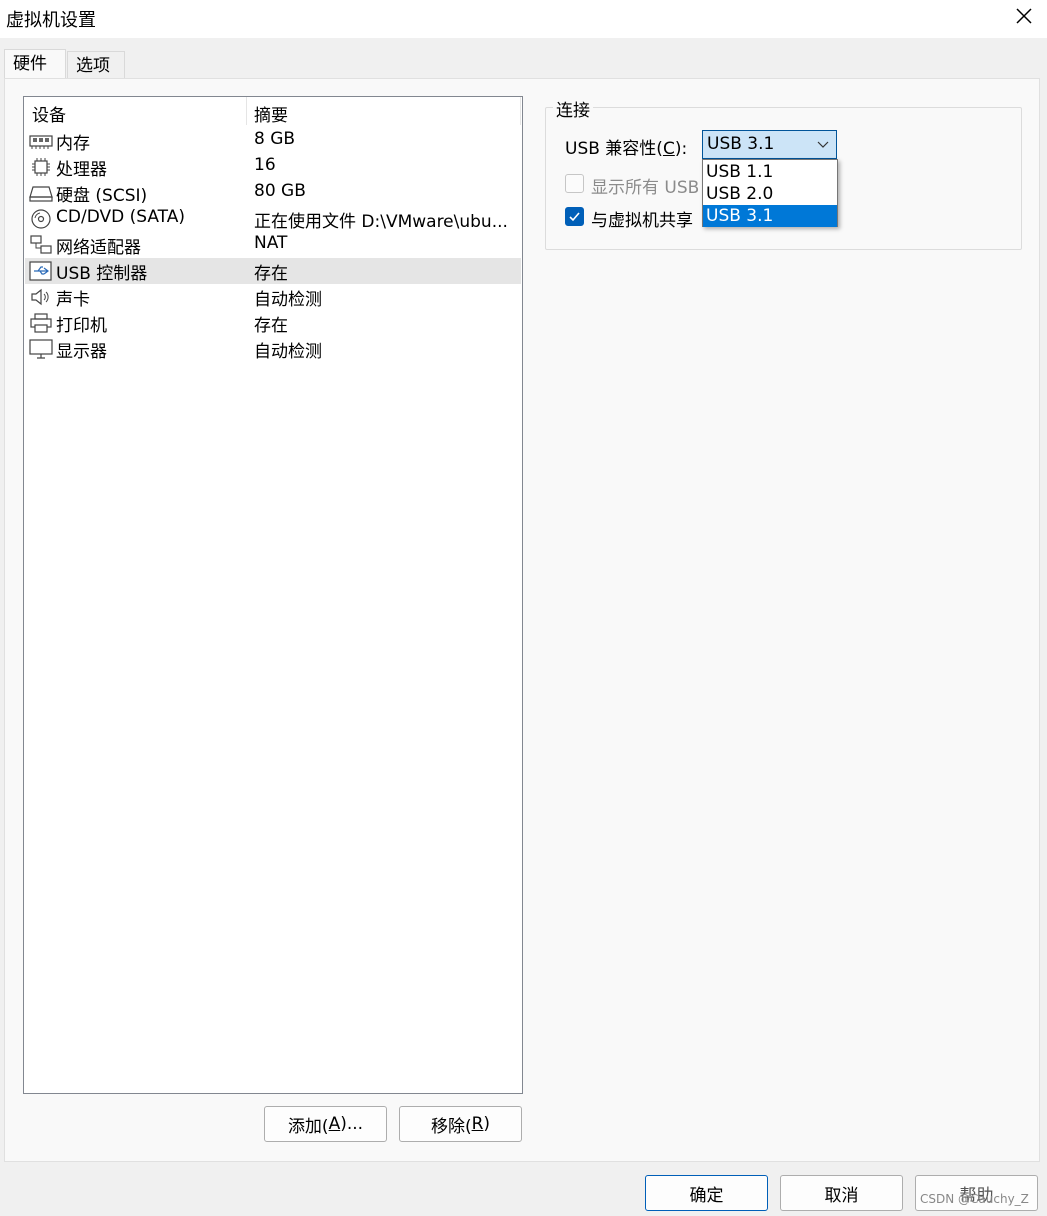 The height and width of the screenshot is (1216, 1047). I want to click on button-accelerator: A, so click(334, 1124).